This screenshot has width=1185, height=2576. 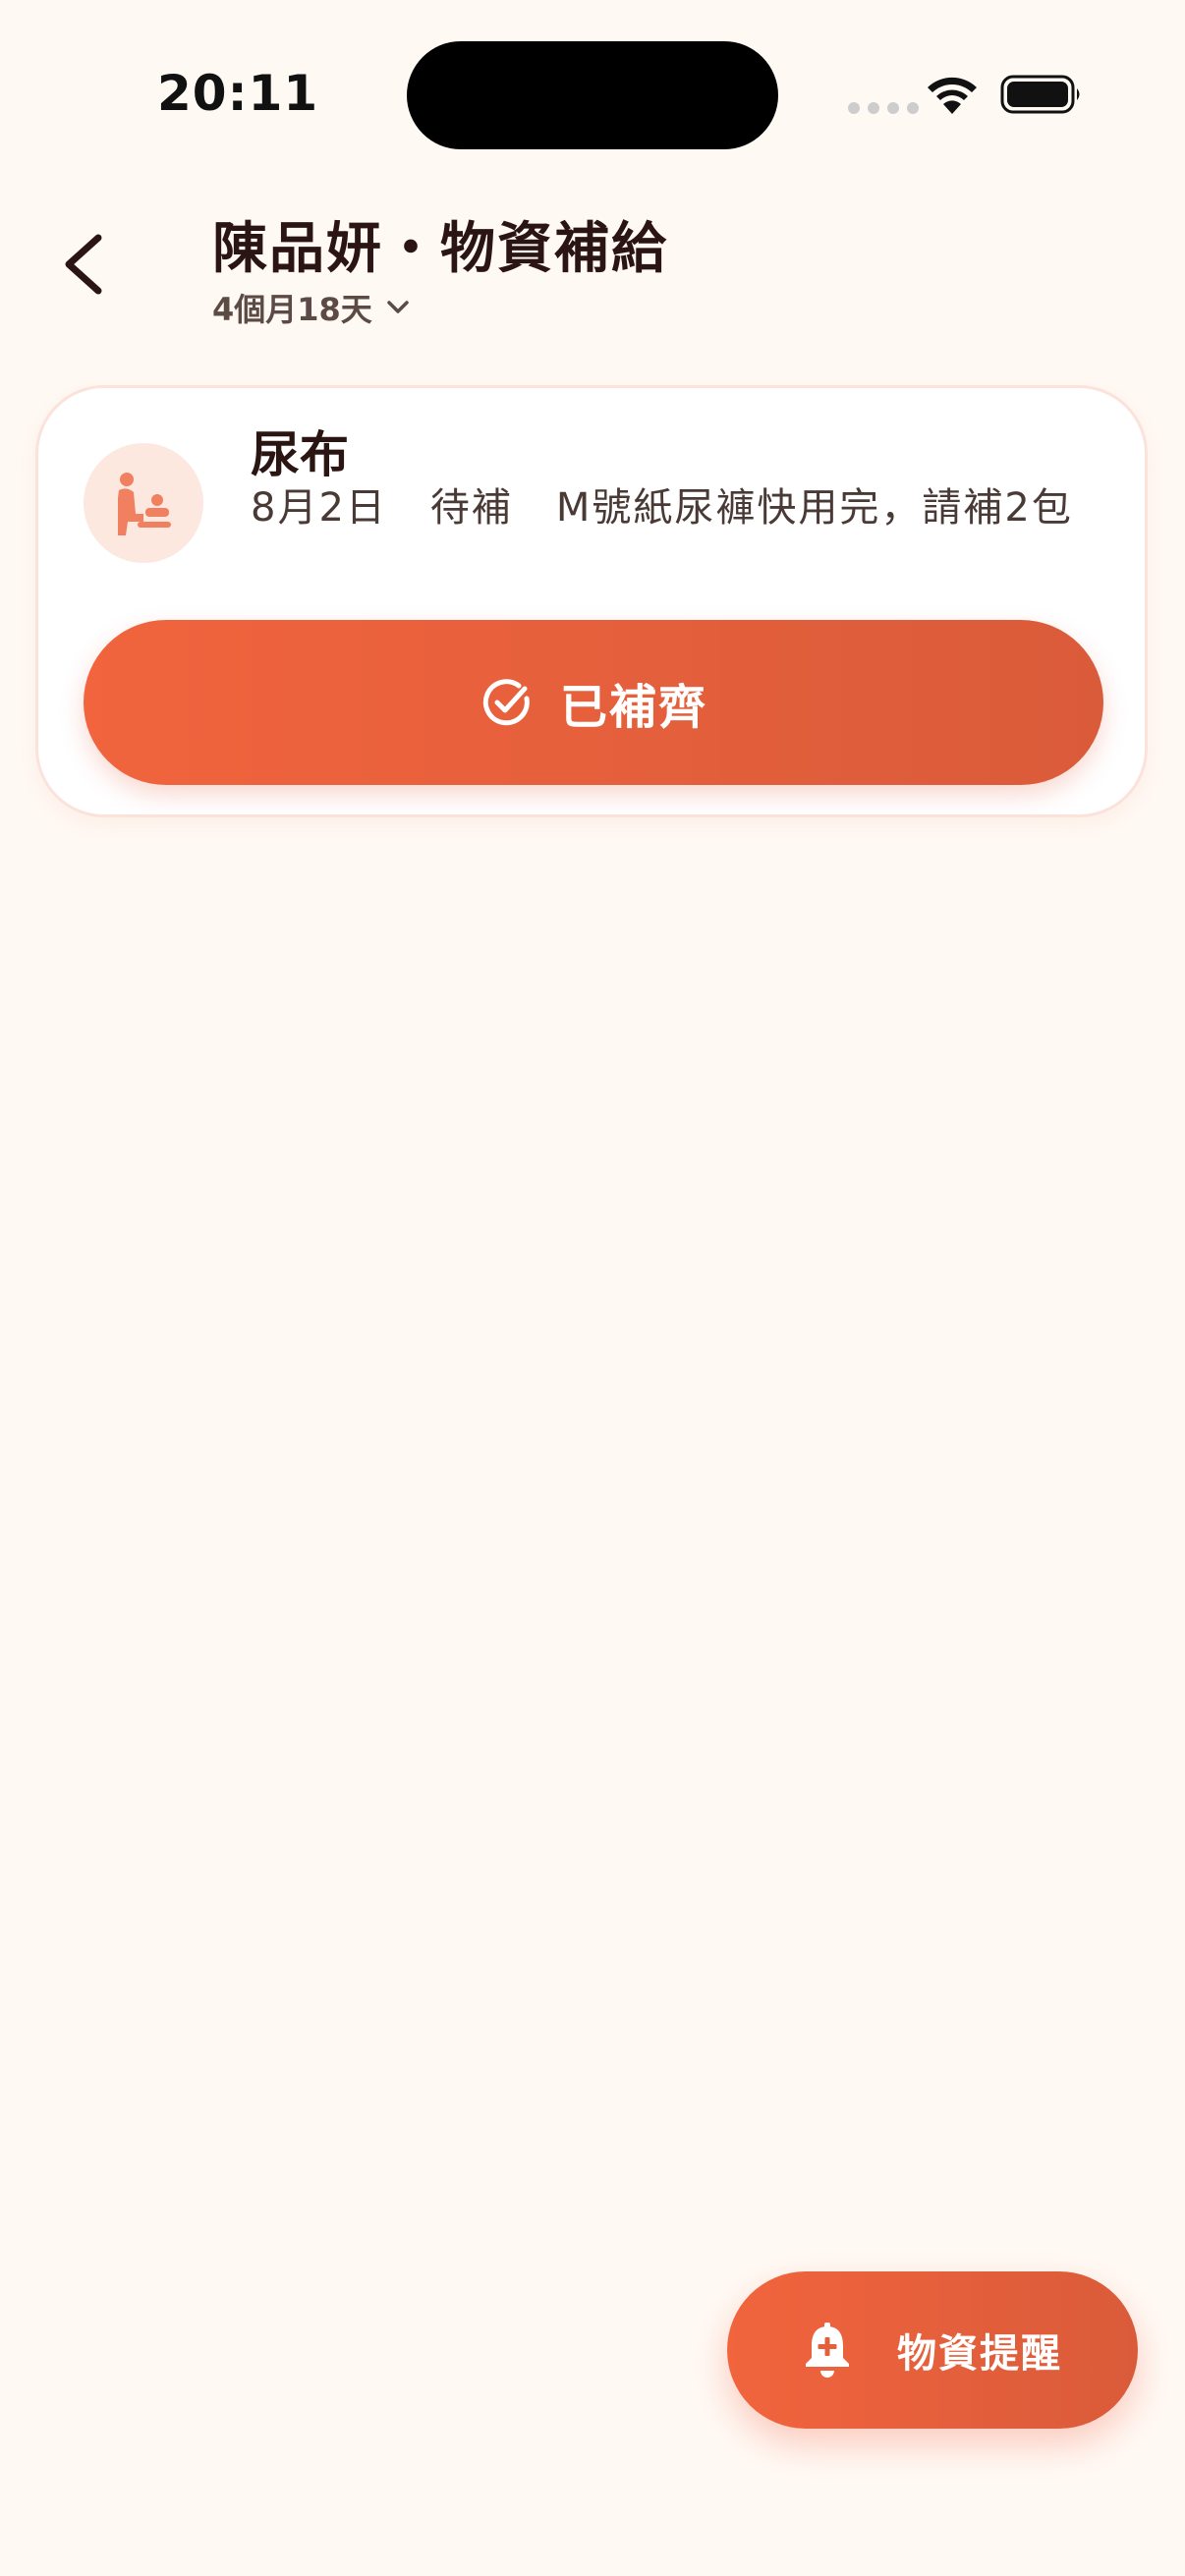 I want to click on battery-icon, so click(x=1040, y=94).